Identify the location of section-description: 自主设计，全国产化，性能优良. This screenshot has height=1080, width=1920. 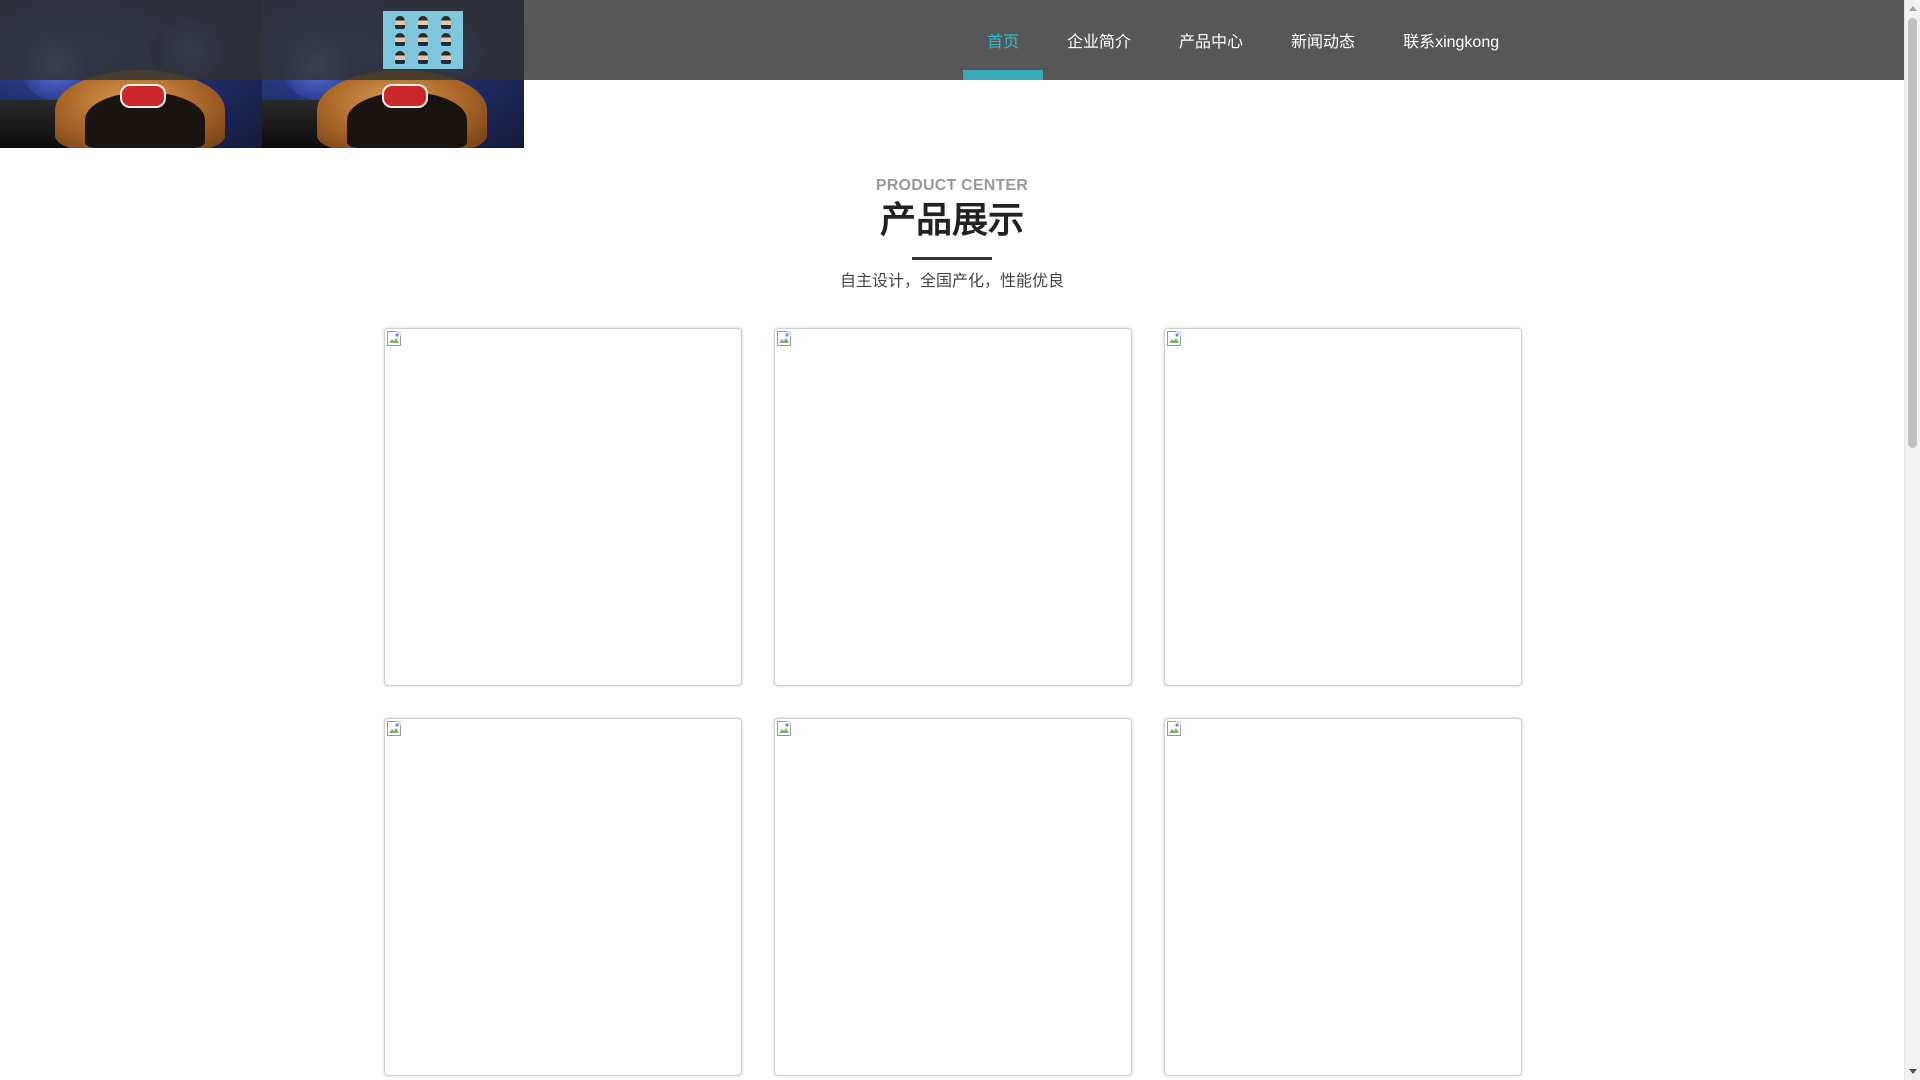
(951, 281).